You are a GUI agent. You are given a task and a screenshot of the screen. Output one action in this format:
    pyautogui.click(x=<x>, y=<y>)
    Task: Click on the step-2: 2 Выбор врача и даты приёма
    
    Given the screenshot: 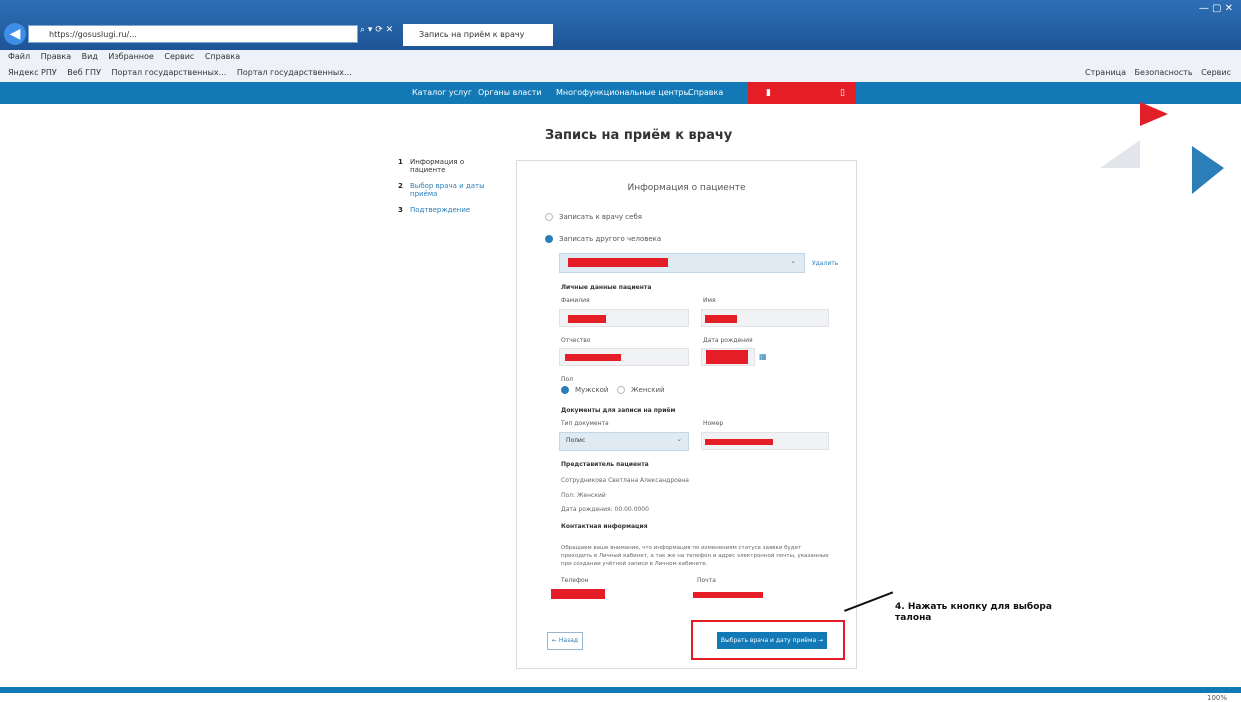 What is the action you would take?
    pyautogui.click(x=448, y=190)
    